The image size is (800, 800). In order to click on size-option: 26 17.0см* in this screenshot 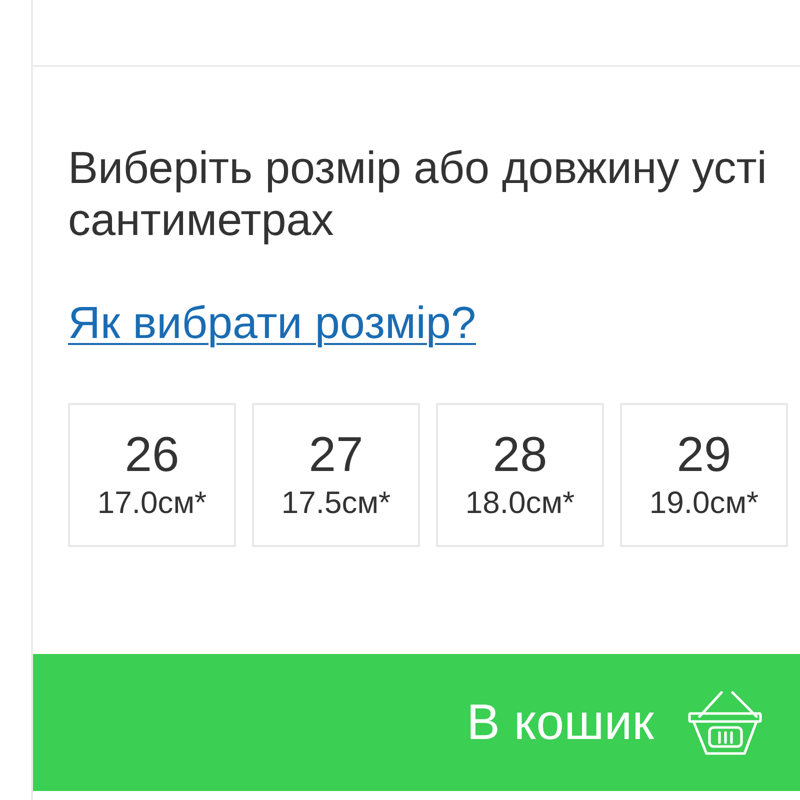, I will do `click(152, 475)`.